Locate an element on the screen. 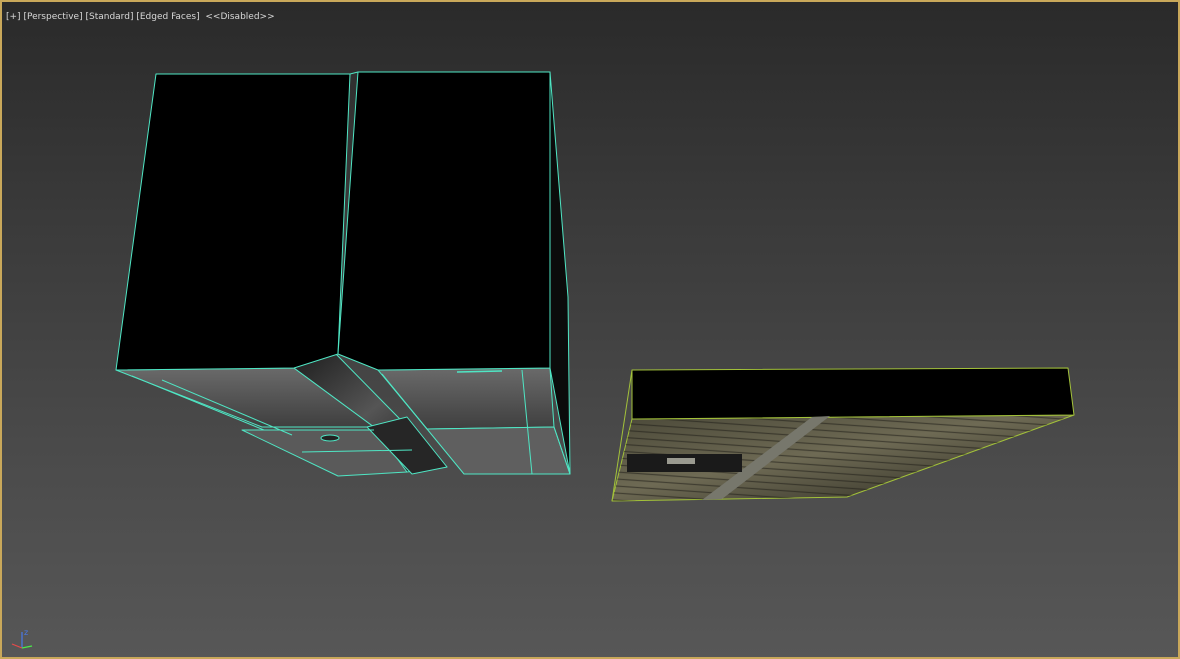 The image size is (1180, 659). left-block-top-face is located at coordinates (233, 222).